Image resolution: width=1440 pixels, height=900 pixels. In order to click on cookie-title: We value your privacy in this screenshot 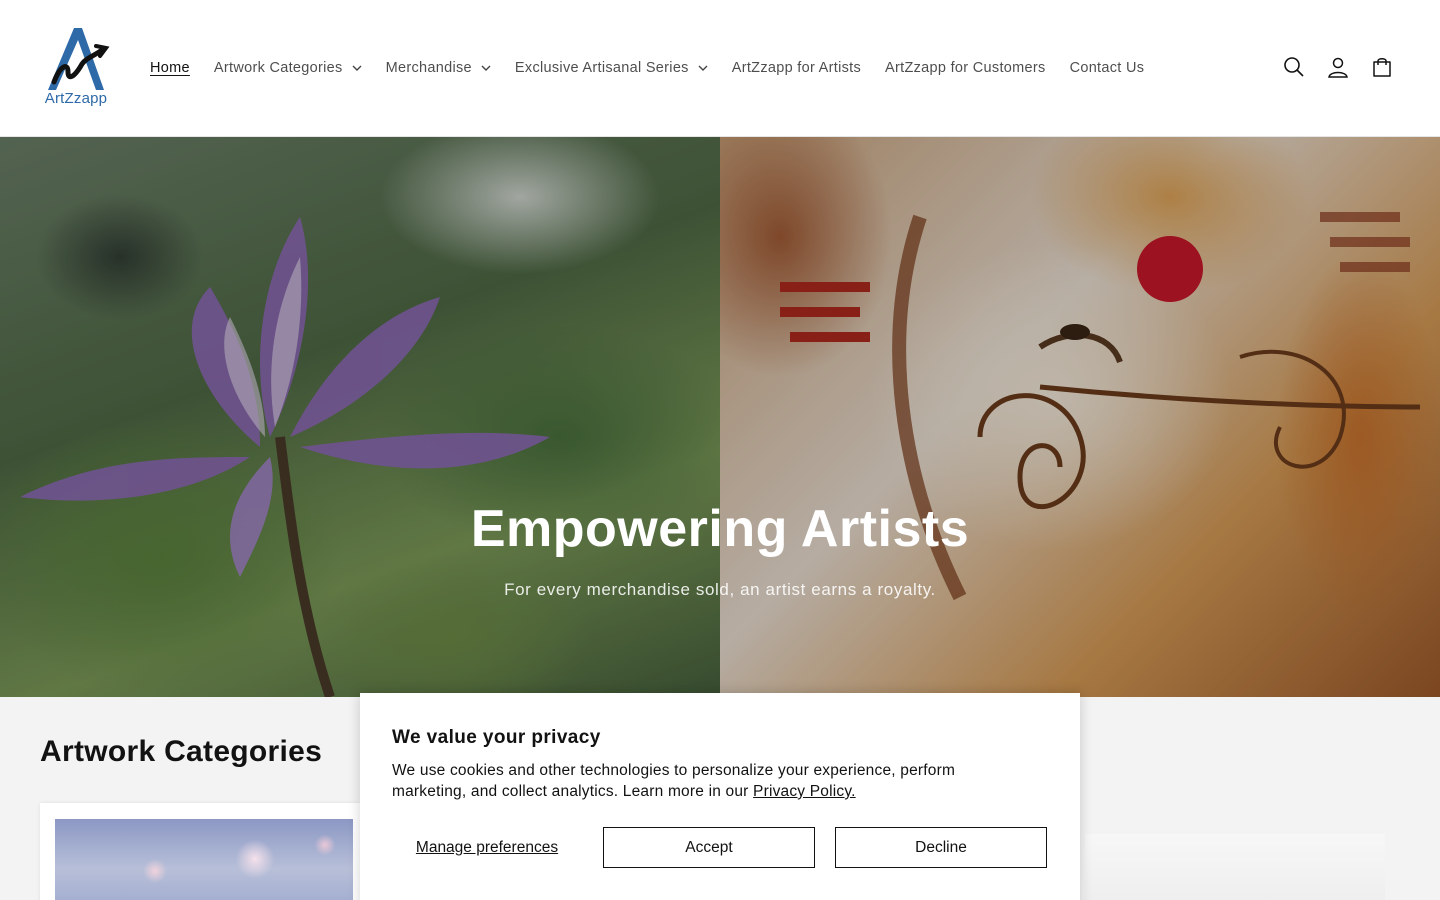, I will do `click(496, 737)`.